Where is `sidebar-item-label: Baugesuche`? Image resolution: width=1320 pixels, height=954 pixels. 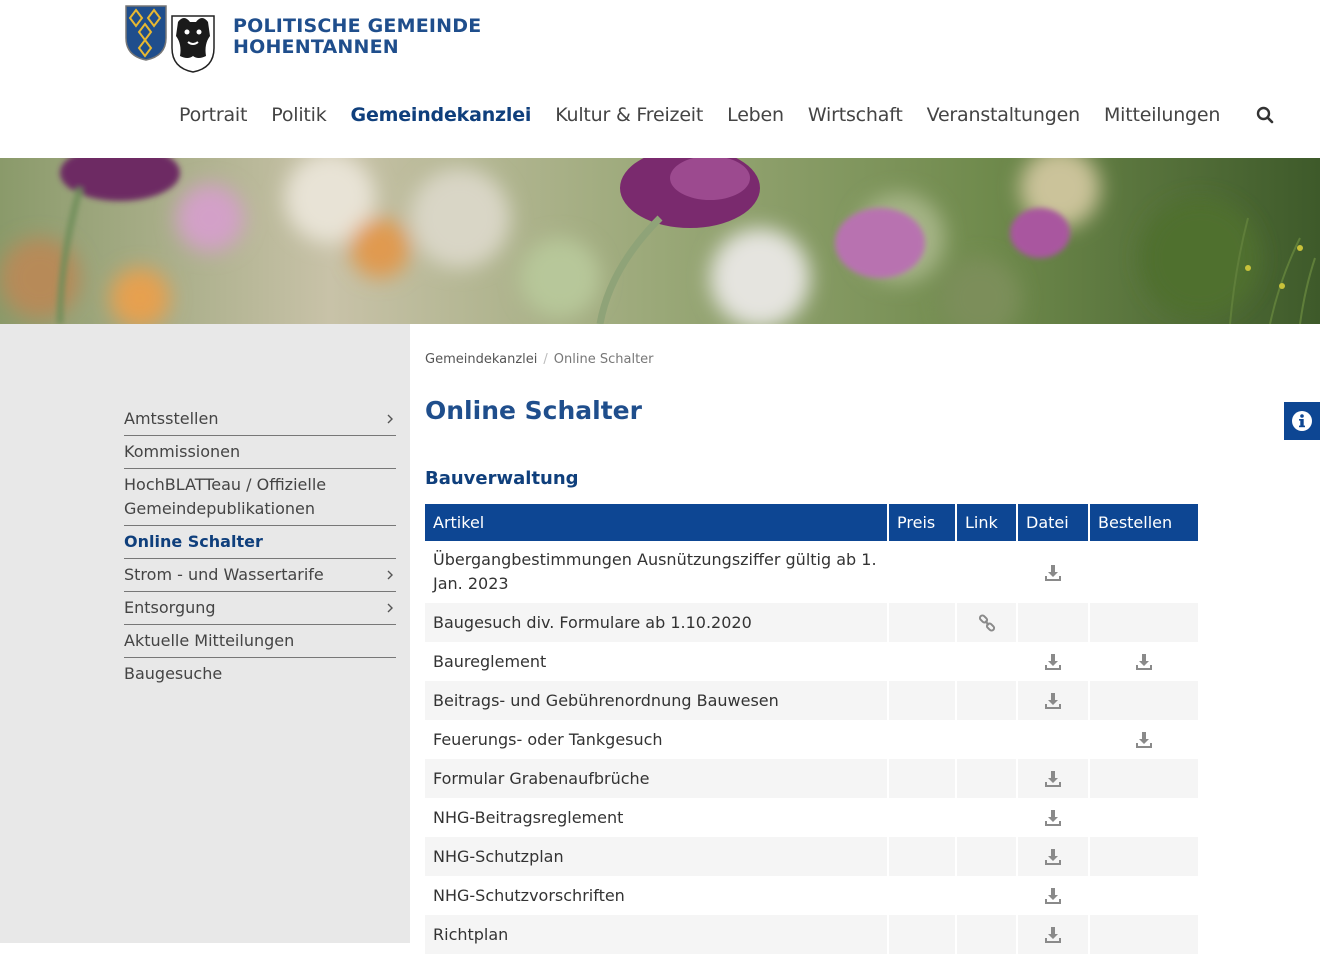 sidebar-item-label: Baugesuche is located at coordinates (173, 673).